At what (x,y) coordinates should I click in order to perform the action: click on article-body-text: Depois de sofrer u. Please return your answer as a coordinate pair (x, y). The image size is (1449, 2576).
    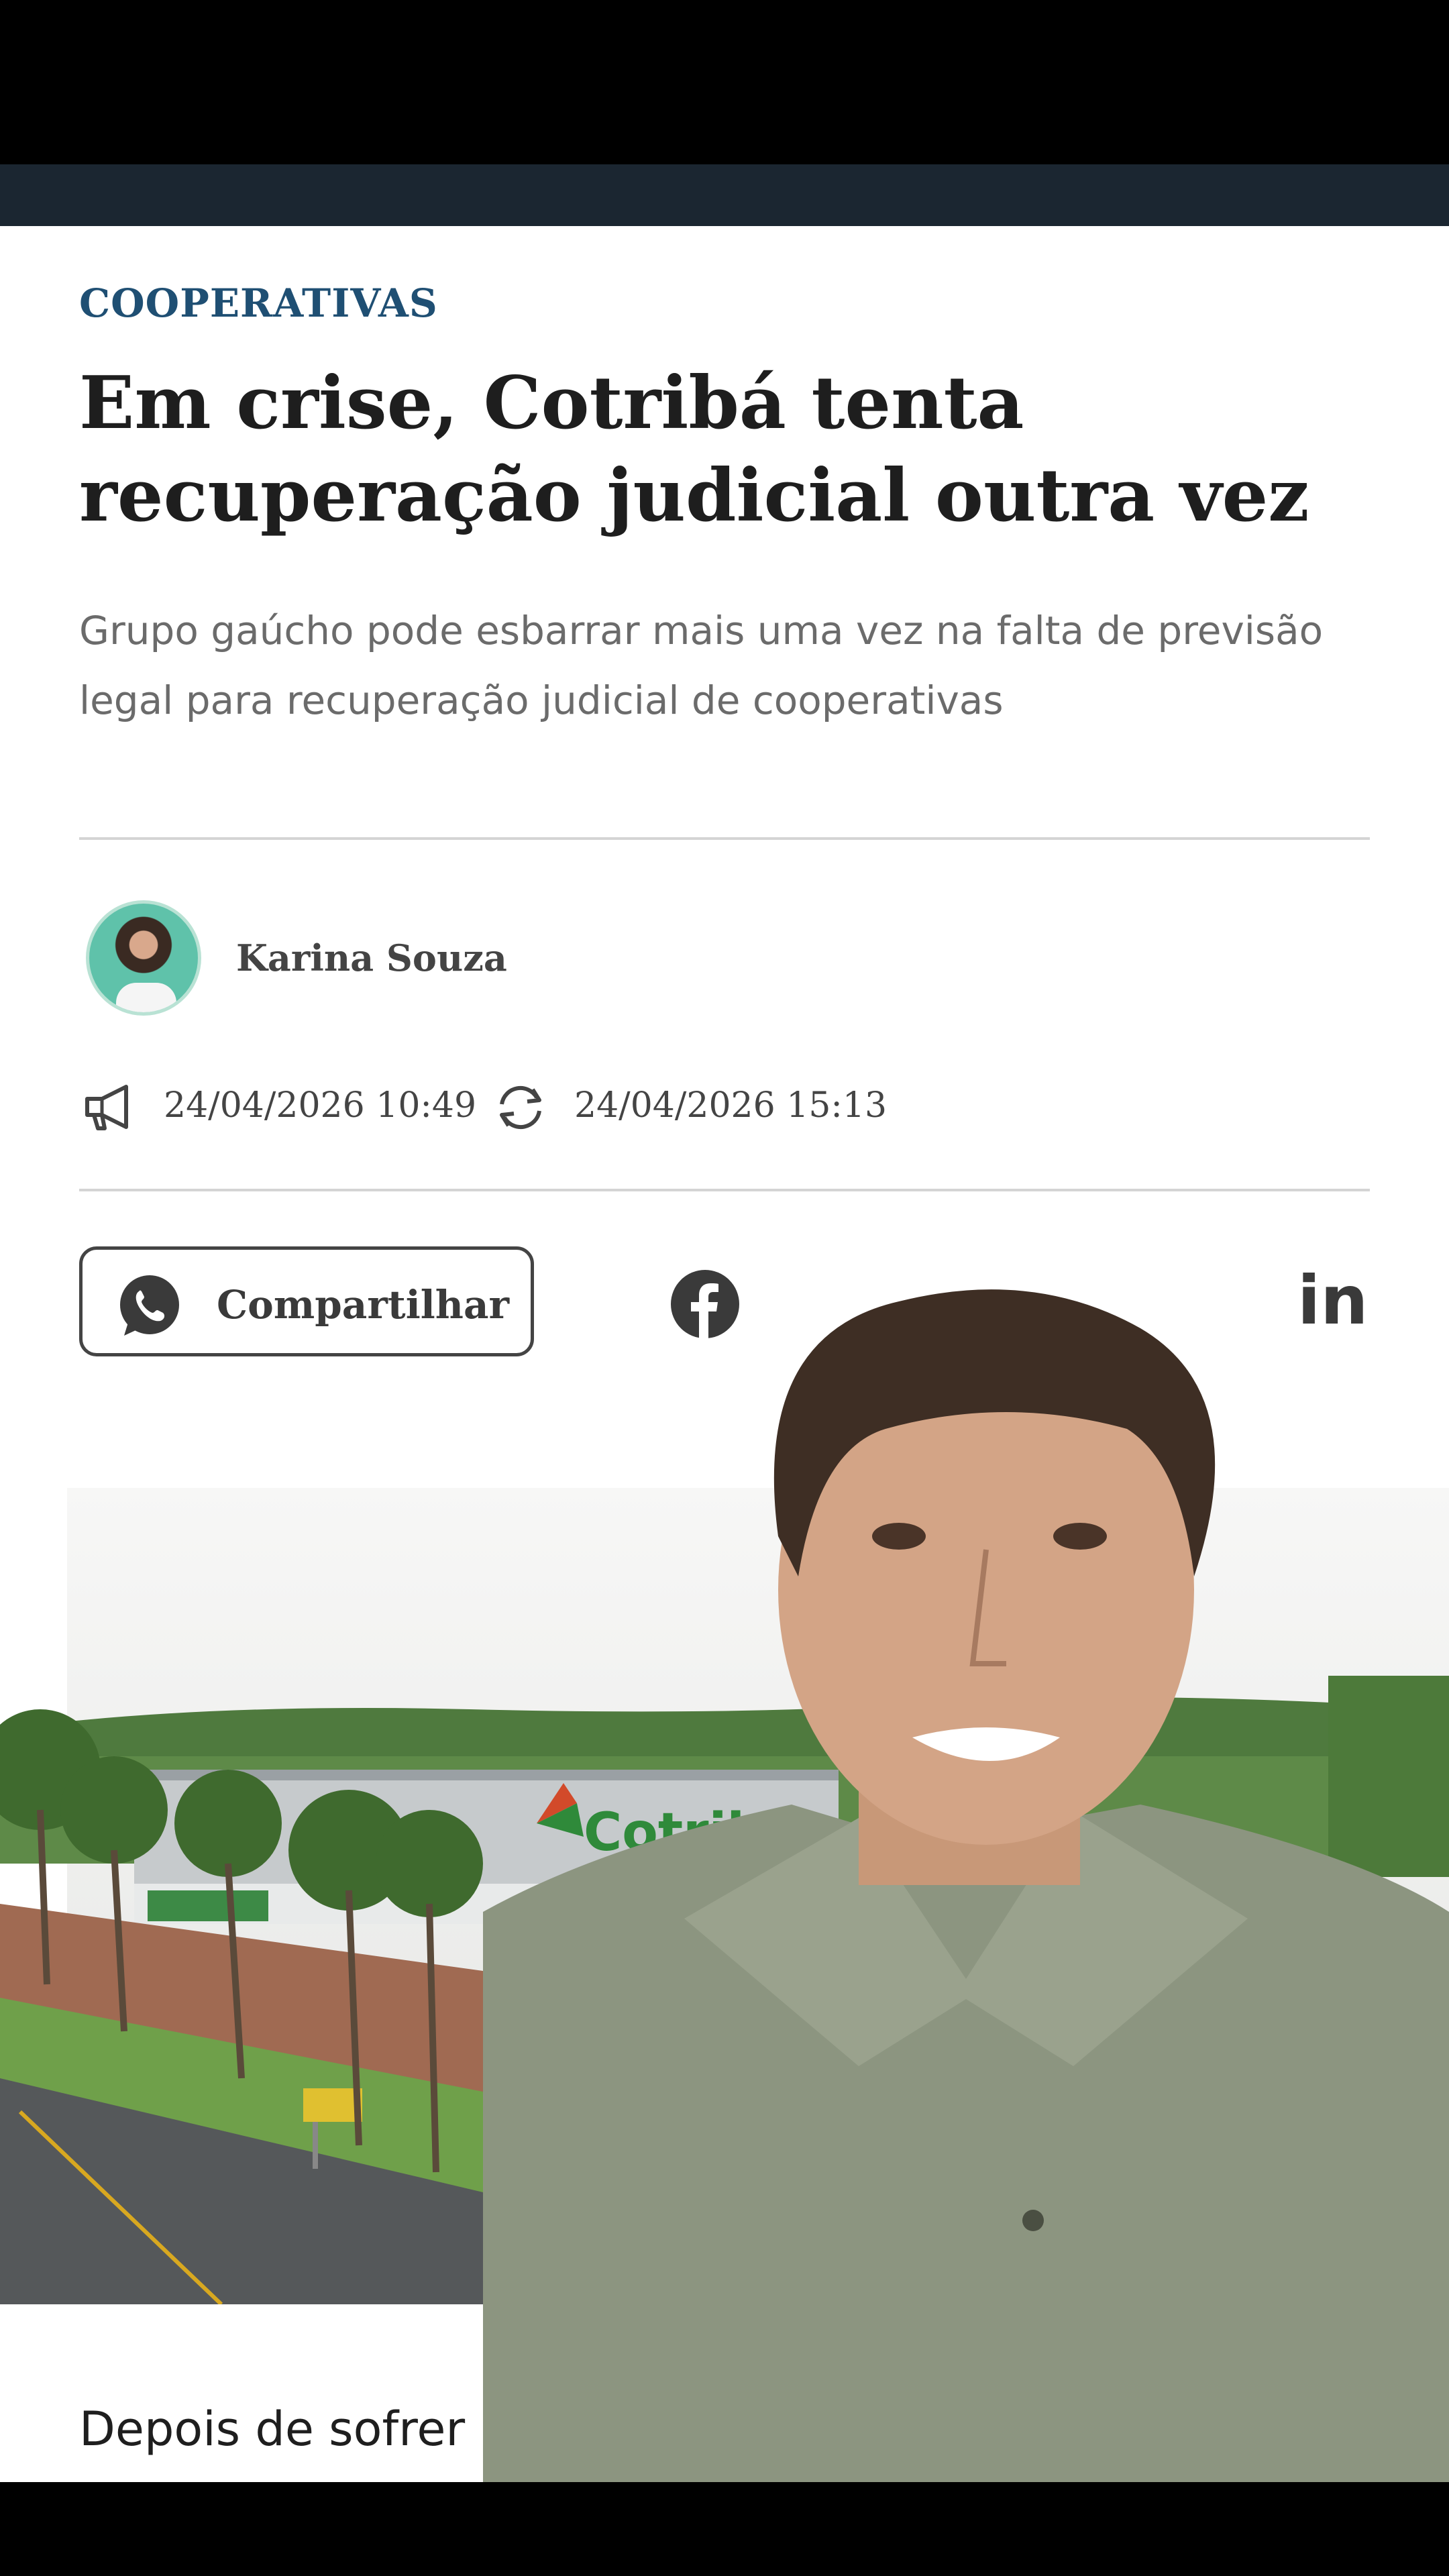
    Looking at the image, I should click on (294, 2429).